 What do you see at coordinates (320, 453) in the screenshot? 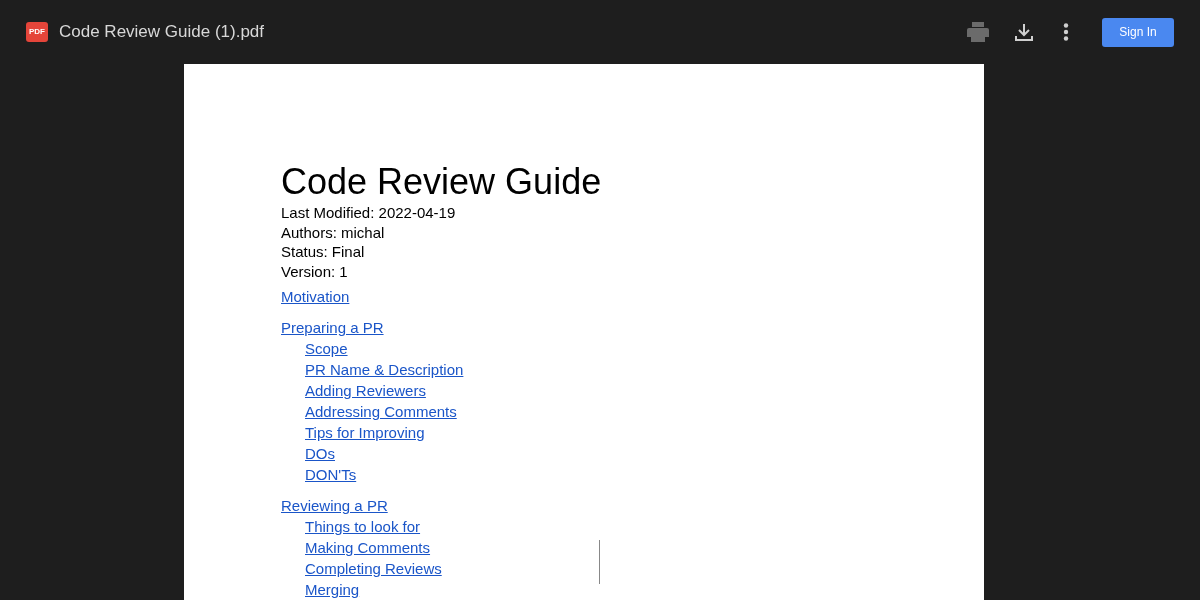
I see `toc-link: DOs` at bounding box center [320, 453].